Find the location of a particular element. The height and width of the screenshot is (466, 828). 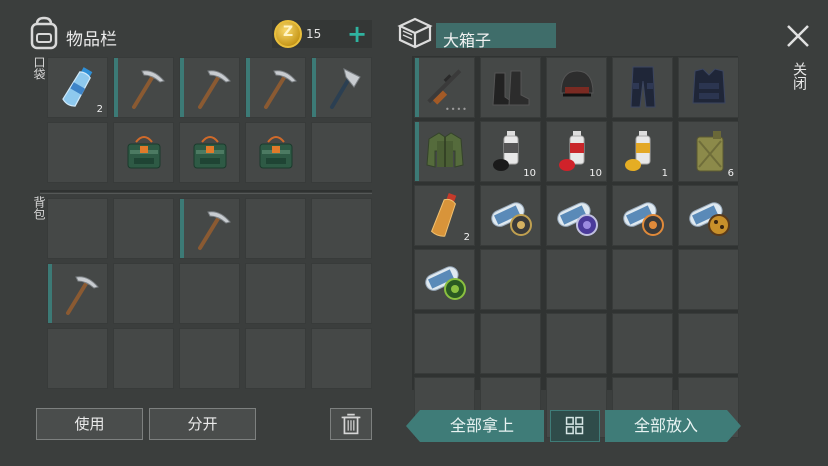

inventory-slot-helmet is located at coordinates (576, 87).